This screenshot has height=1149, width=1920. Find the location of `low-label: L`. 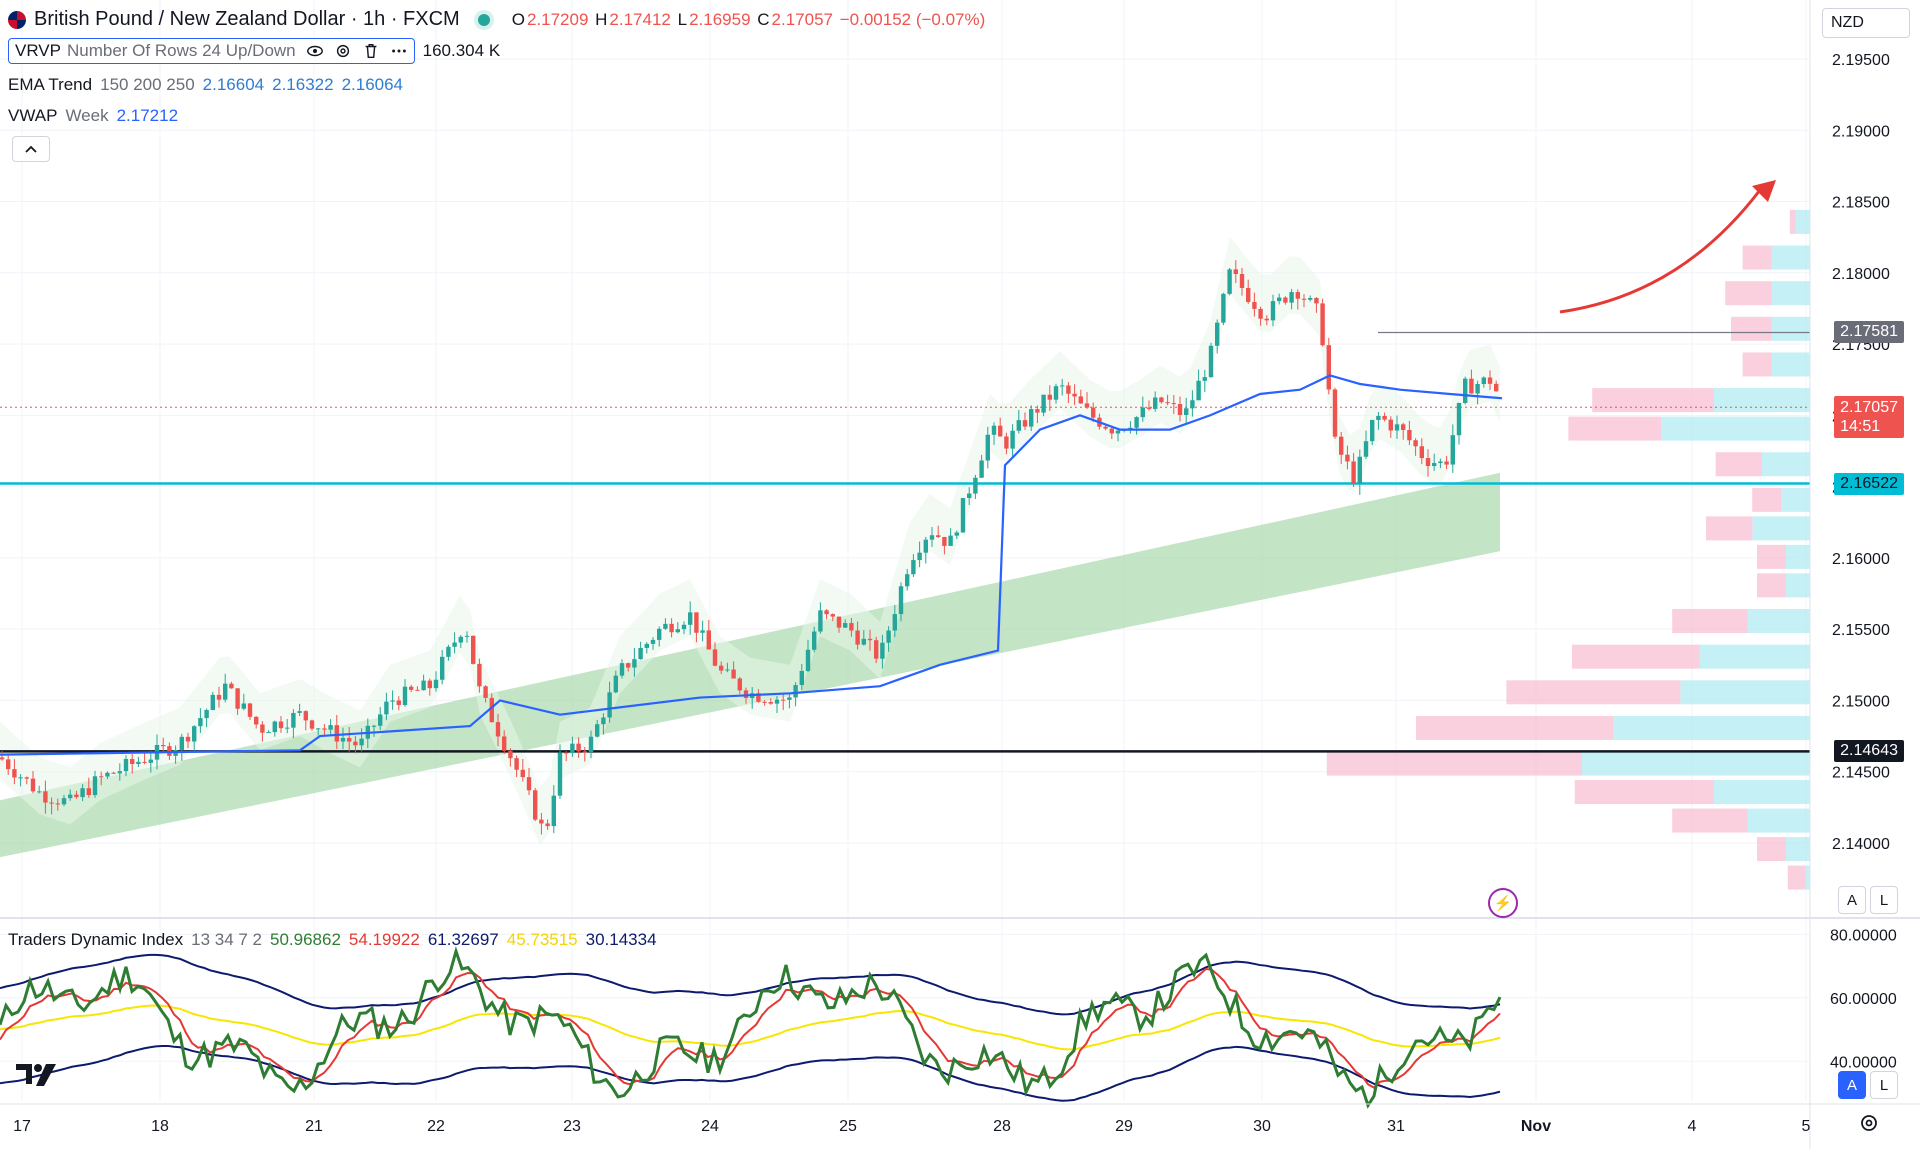

low-label: L is located at coordinates (682, 19).